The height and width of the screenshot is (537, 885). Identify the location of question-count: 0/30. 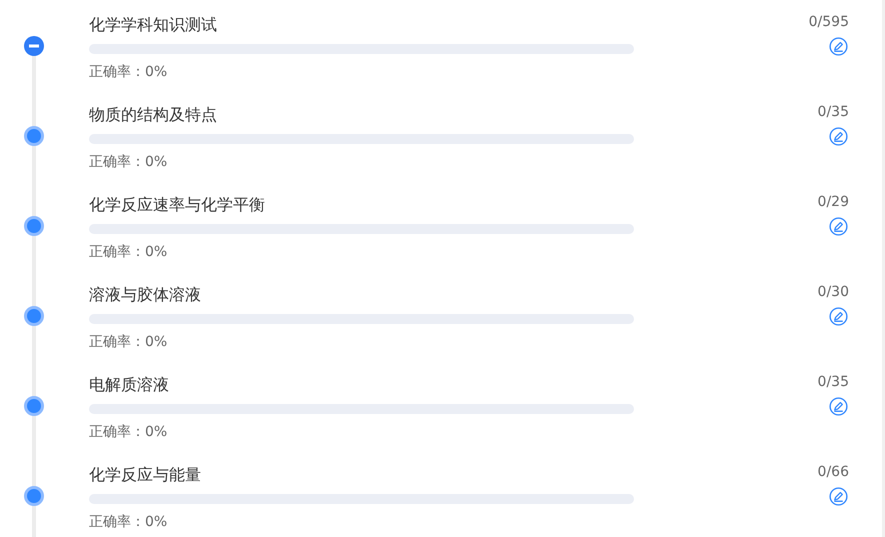
(833, 292).